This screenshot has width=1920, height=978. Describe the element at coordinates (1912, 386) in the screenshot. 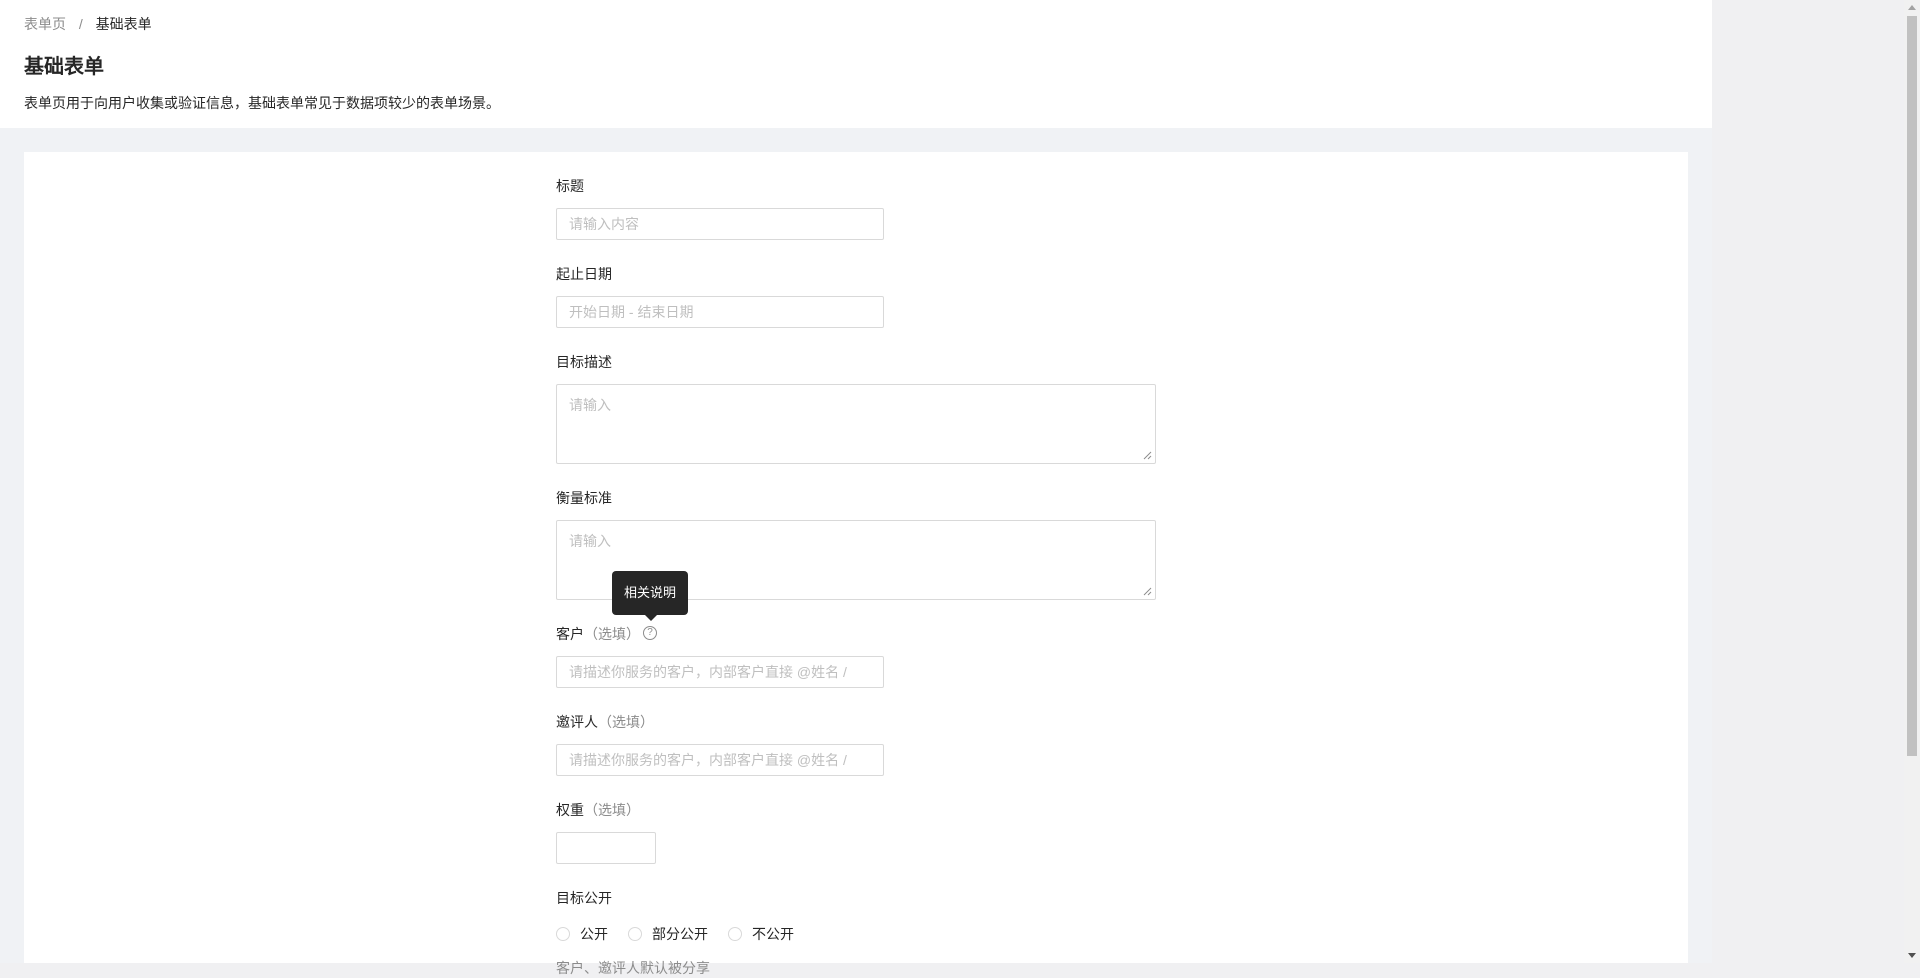

I see `scrollbar-thumb` at that location.